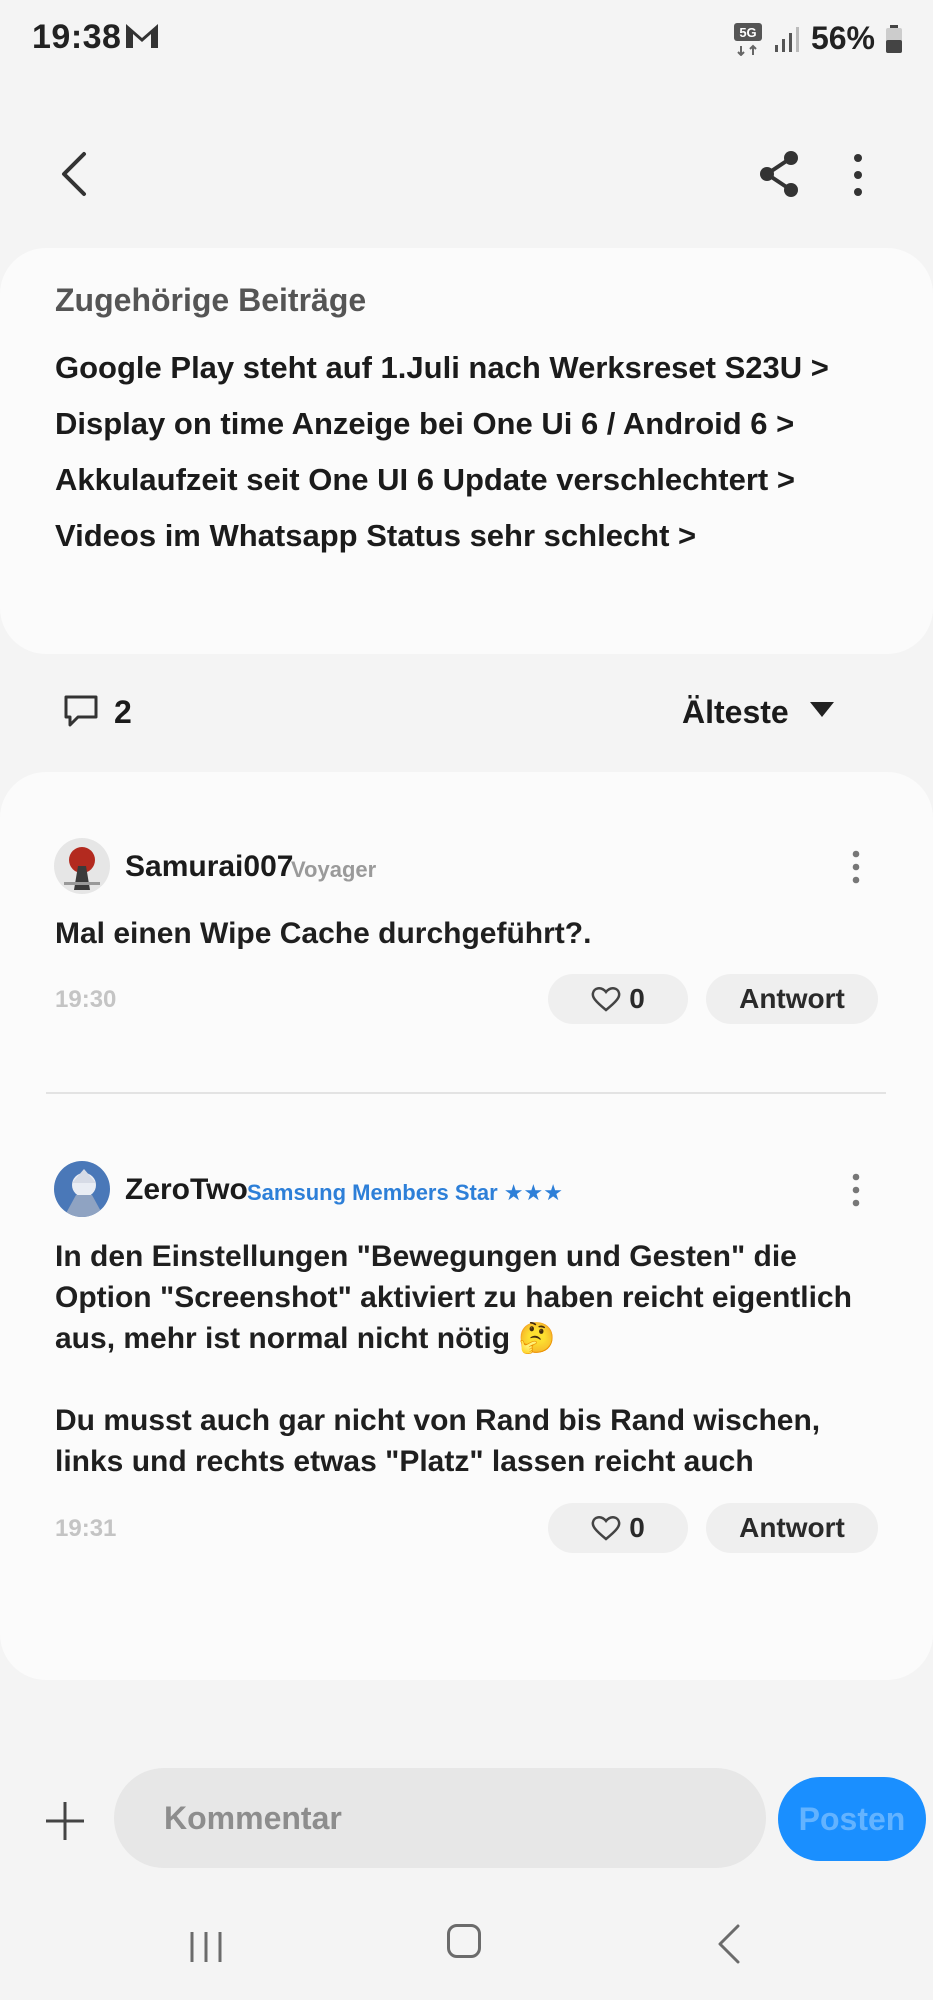 This screenshot has width=933, height=2000. I want to click on comment-icon, so click(81, 711).